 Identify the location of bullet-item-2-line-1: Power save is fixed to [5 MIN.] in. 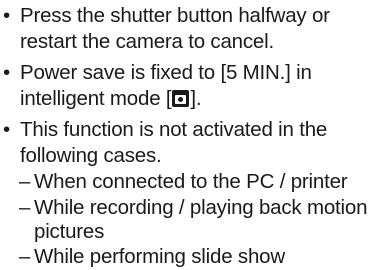
(166, 72).